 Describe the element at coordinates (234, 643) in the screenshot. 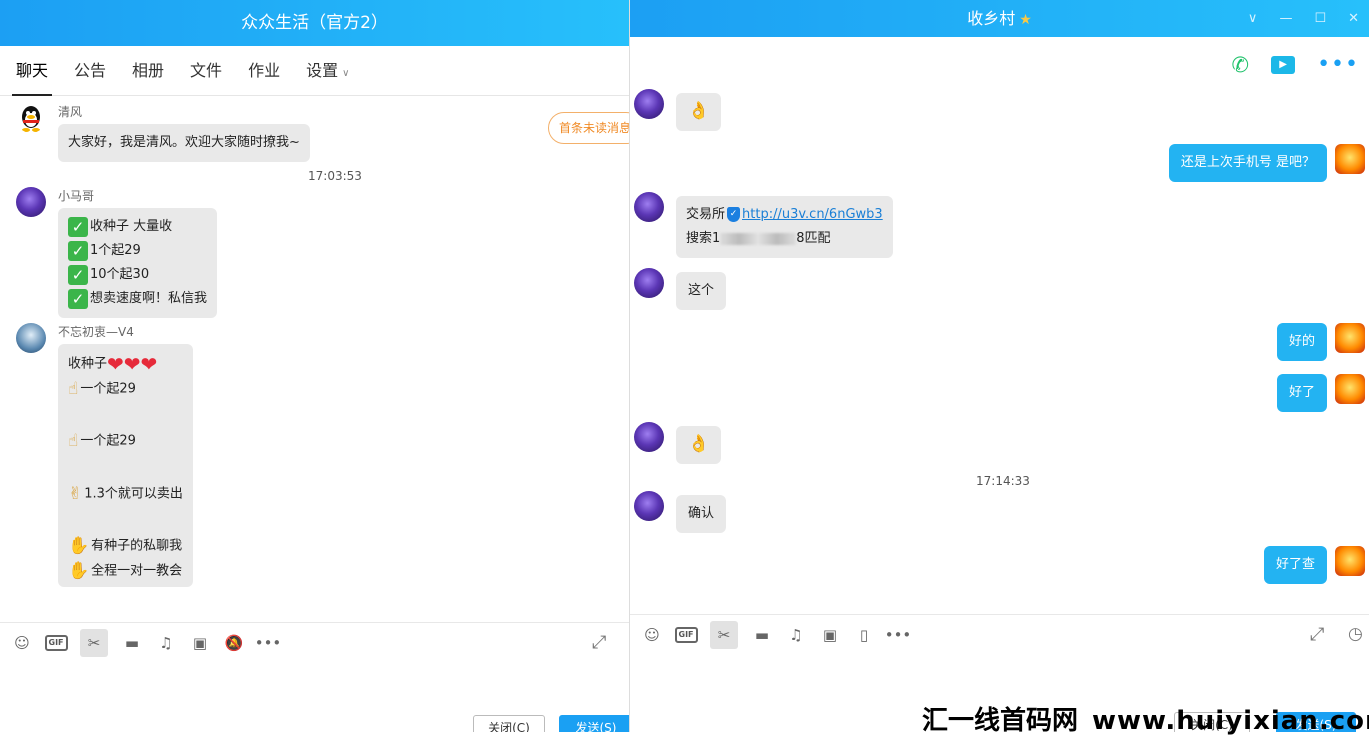

I see `mute-icon: 🔕` at that location.